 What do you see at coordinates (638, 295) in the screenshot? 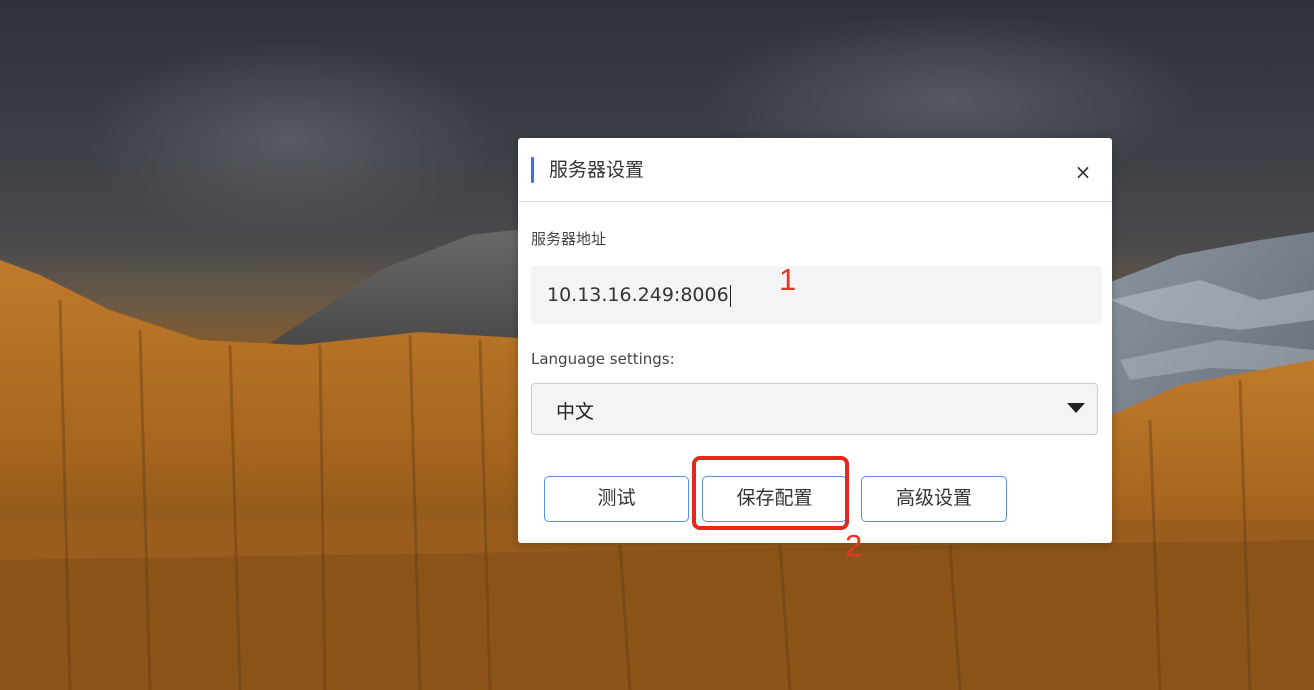
I see `server-address-value: 10.13.16.249:8006` at bounding box center [638, 295].